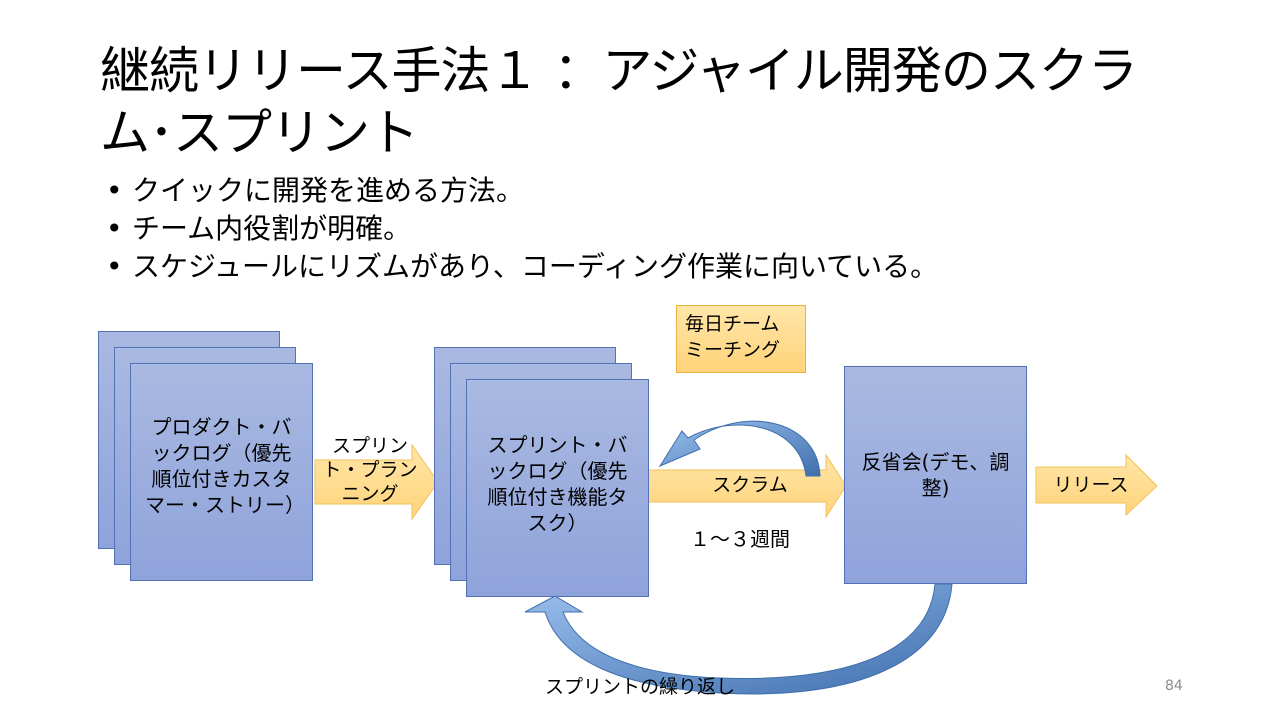 This screenshot has width=1280, height=720. What do you see at coordinates (557, 484) in the screenshot?
I see `sprint-backlog-label: スプリント・バックログ（優先順位付き機能タスク）` at bounding box center [557, 484].